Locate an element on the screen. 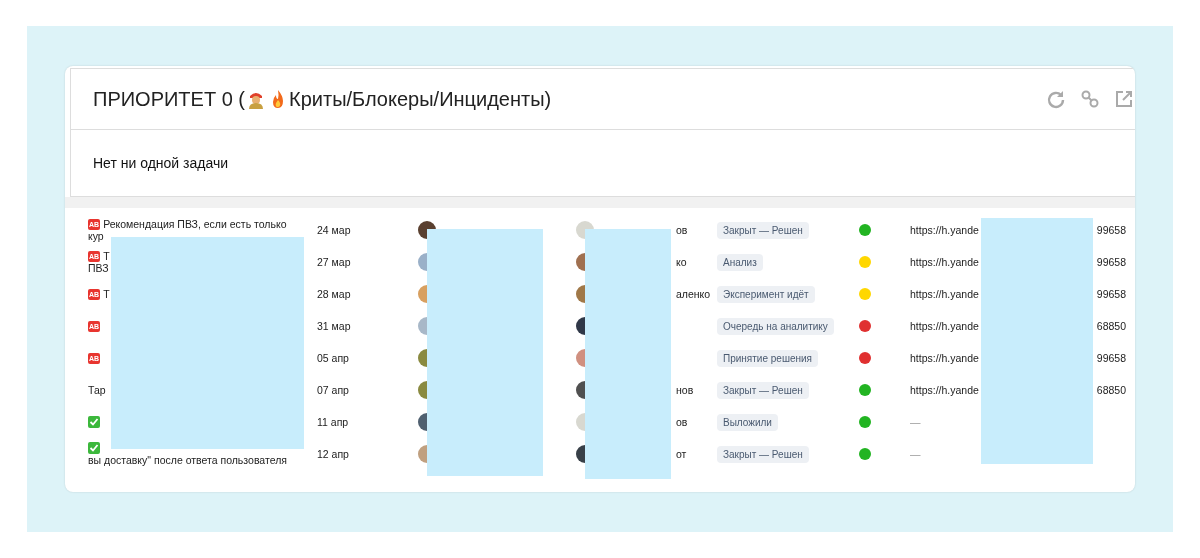 The width and height of the screenshot is (1200, 558). assignee-name: от is located at coordinates (681, 454).